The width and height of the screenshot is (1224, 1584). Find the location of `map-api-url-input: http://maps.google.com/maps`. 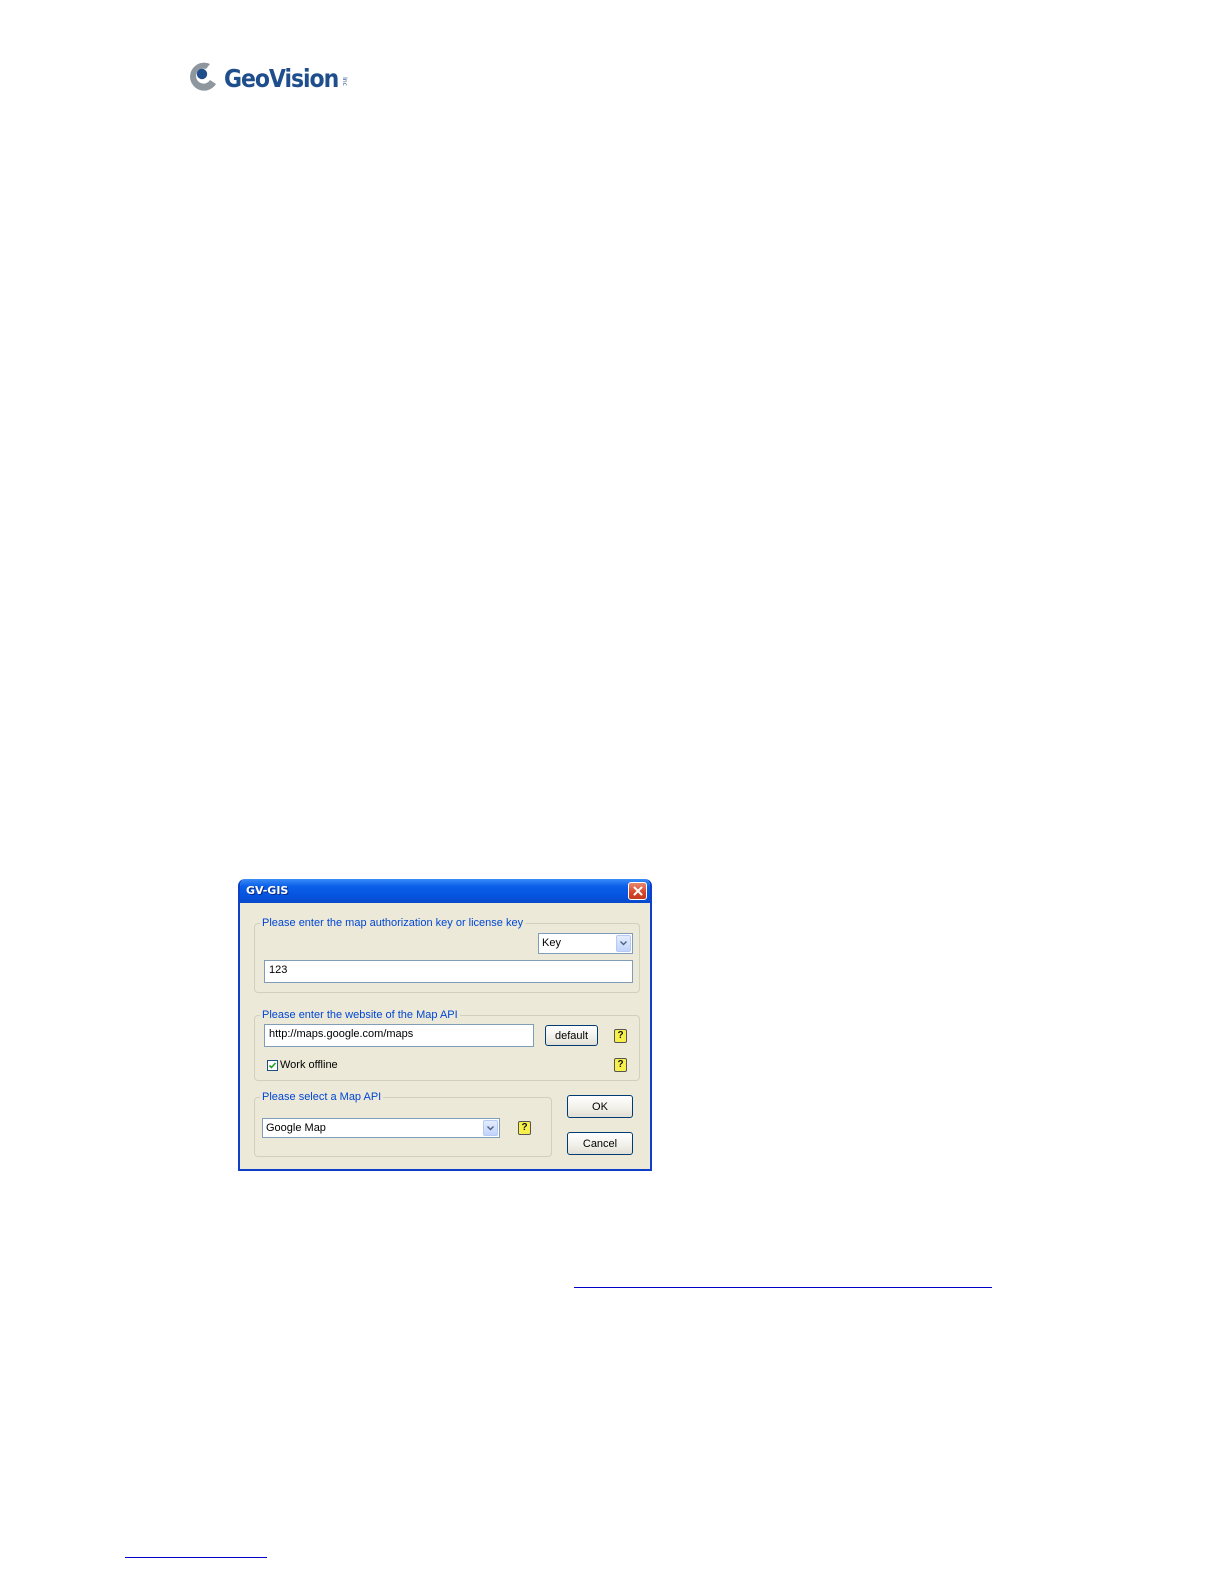

map-api-url-input: http://maps.google.com/maps is located at coordinates (399, 1035).